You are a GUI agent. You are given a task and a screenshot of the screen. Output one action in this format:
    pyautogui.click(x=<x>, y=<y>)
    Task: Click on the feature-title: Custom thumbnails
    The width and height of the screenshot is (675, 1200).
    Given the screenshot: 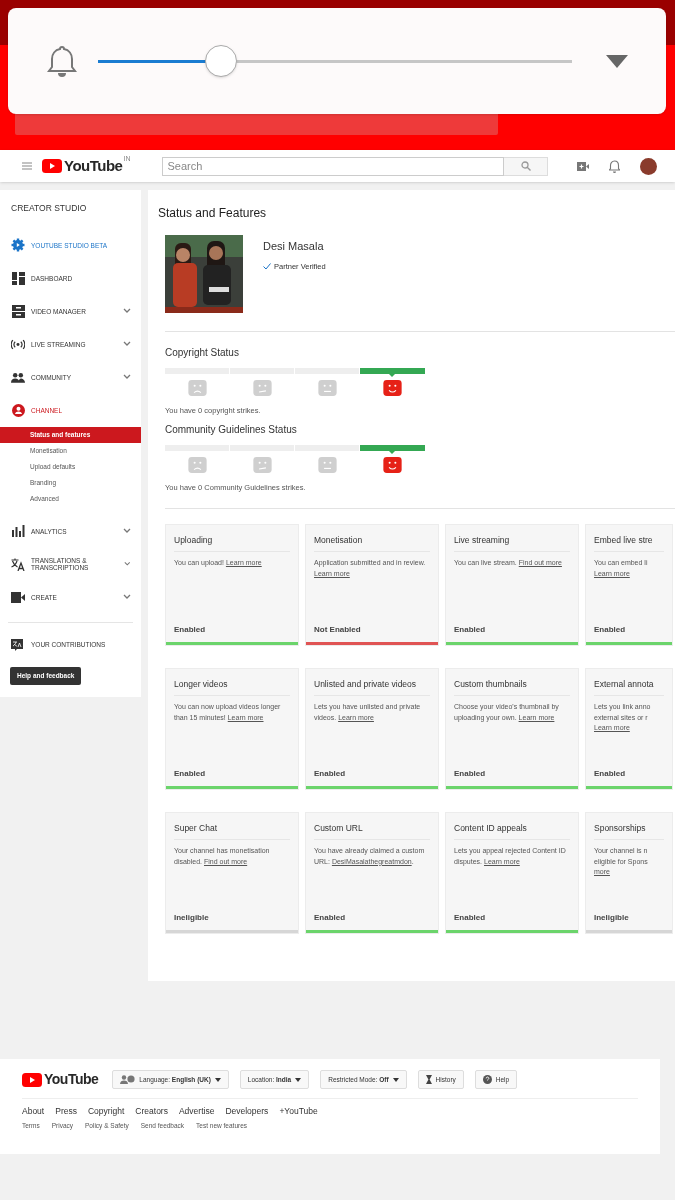 What is the action you would take?
    pyautogui.click(x=512, y=687)
    